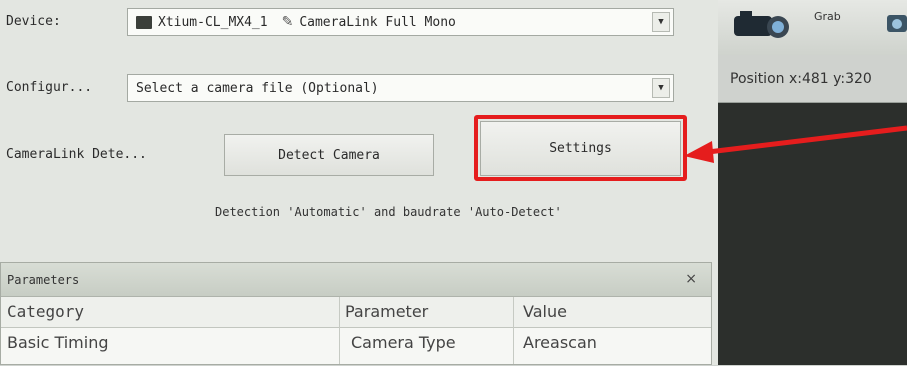 This screenshot has height=366, width=907. What do you see at coordinates (356, 280) in the screenshot?
I see `parameters-title-bar: Parameters ×` at bounding box center [356, 280].